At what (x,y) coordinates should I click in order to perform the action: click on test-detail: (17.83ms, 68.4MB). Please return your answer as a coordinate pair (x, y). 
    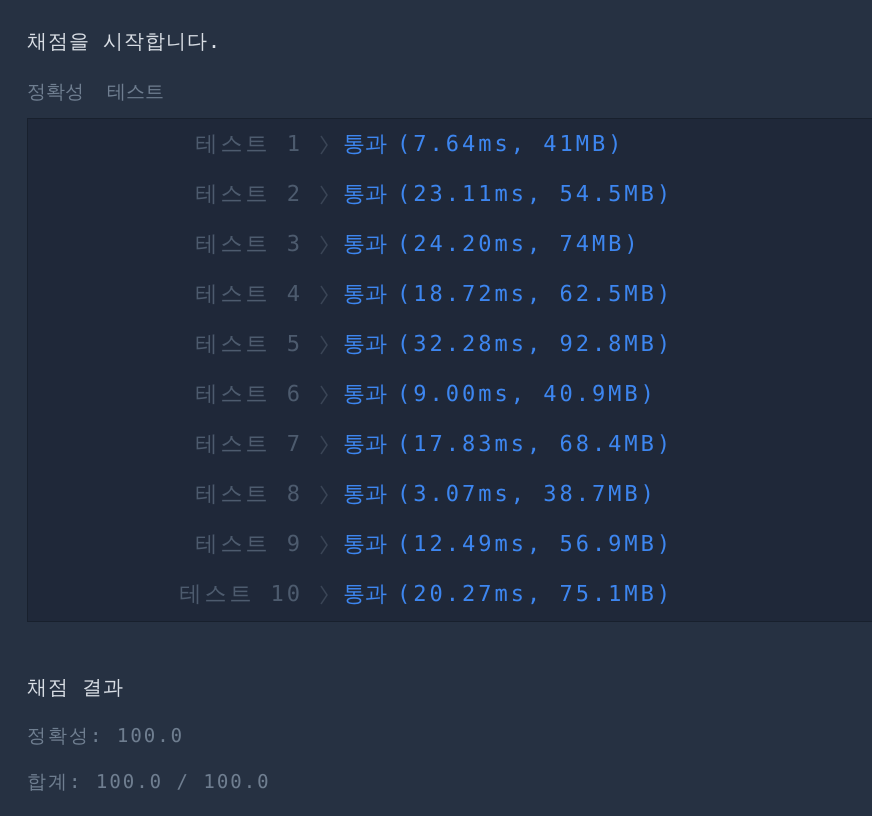
    Looking at the image, I should click on (535, 445).